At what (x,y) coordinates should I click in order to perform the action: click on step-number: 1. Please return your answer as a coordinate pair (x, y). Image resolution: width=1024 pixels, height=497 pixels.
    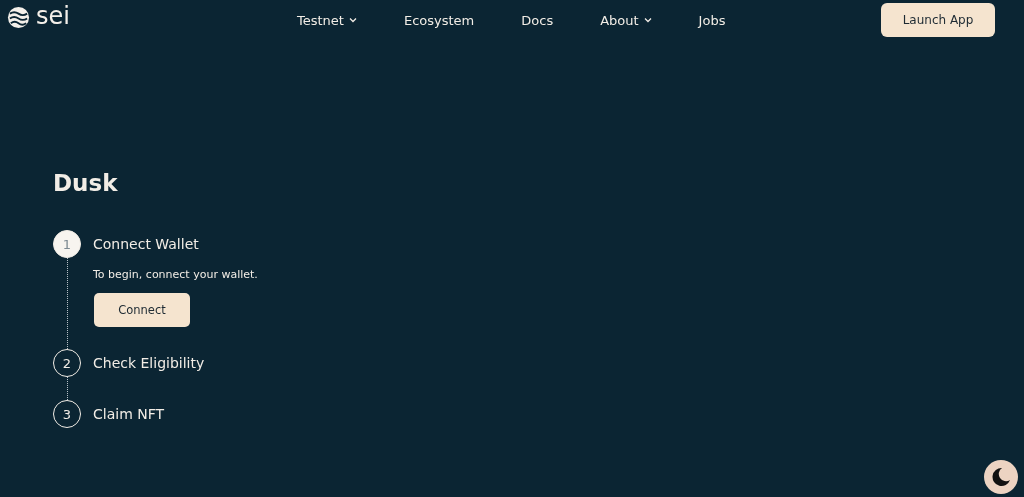
    Looking at the image, I should click on (67, 244).